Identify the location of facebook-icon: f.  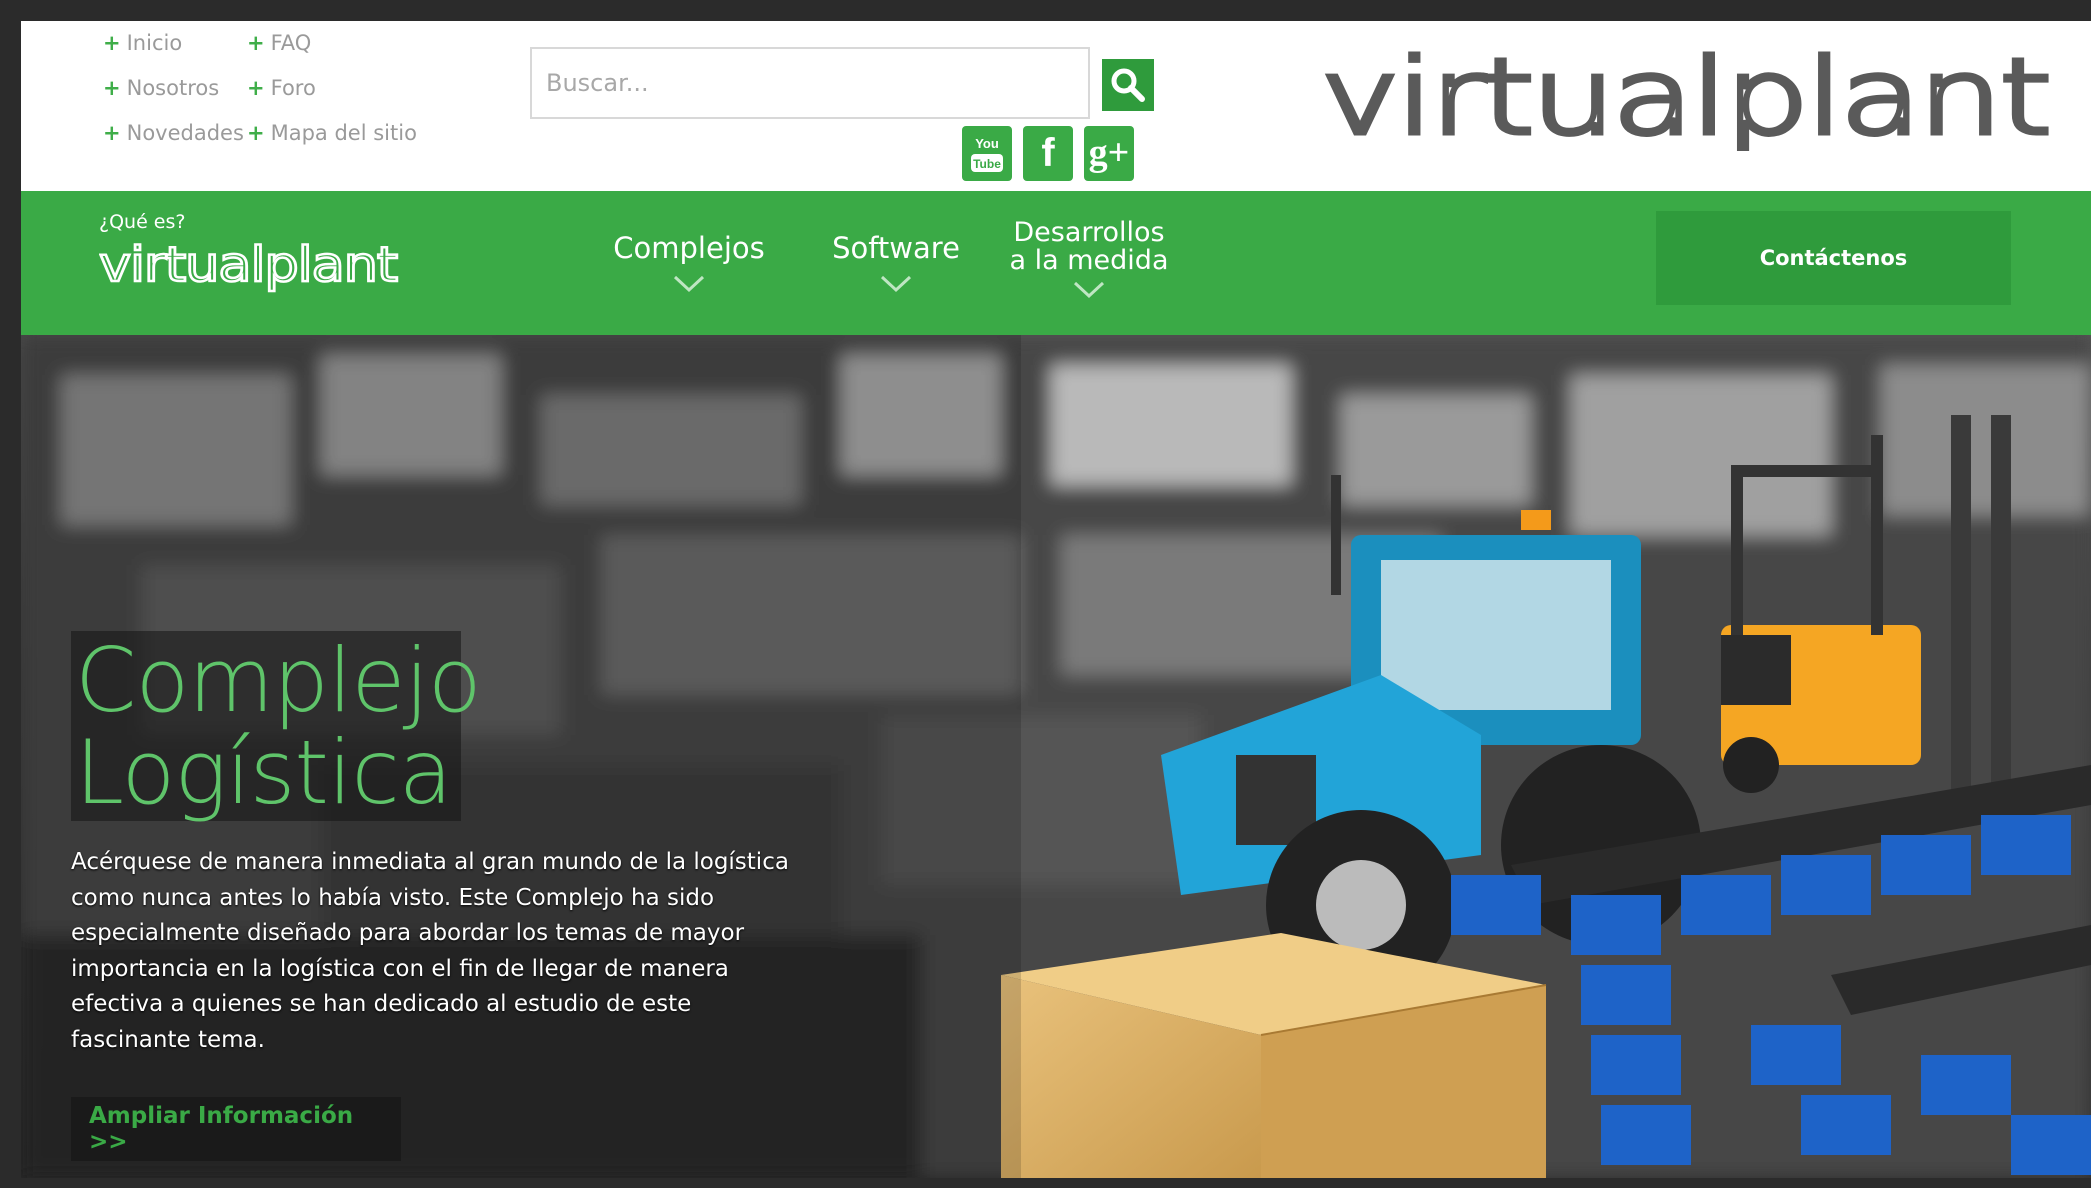
(1048, 153).